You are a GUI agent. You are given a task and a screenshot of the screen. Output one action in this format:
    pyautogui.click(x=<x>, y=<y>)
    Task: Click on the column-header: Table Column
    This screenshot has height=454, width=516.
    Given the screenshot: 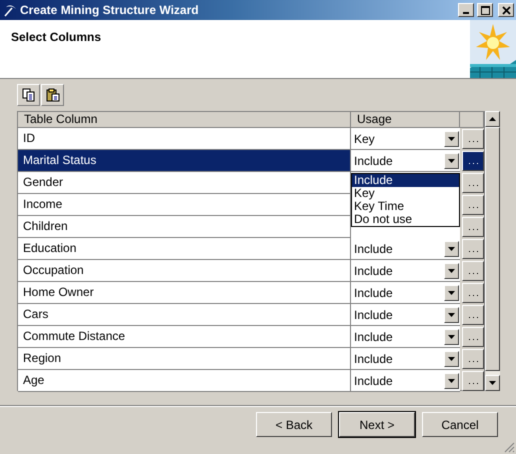 What is the action you would take?
    pyautogui.click(x=184, y=120)
    